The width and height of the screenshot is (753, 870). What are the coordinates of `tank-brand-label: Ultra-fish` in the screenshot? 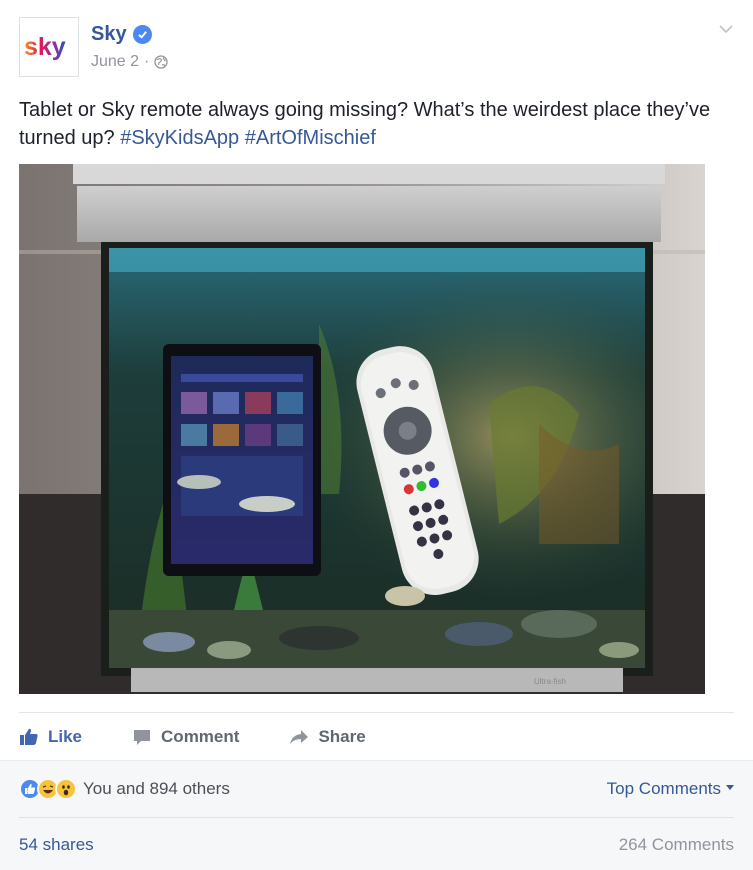 It's located at (550, 681).